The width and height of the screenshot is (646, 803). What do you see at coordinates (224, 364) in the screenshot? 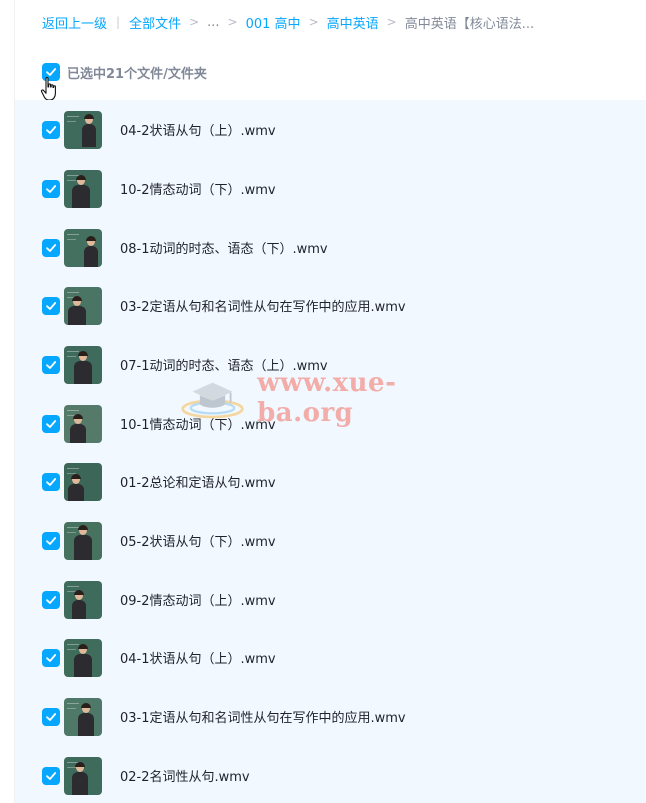
I see `file-name: 07-1动词的时态、语态（上）.wmv` at bounding box center [224, 364].